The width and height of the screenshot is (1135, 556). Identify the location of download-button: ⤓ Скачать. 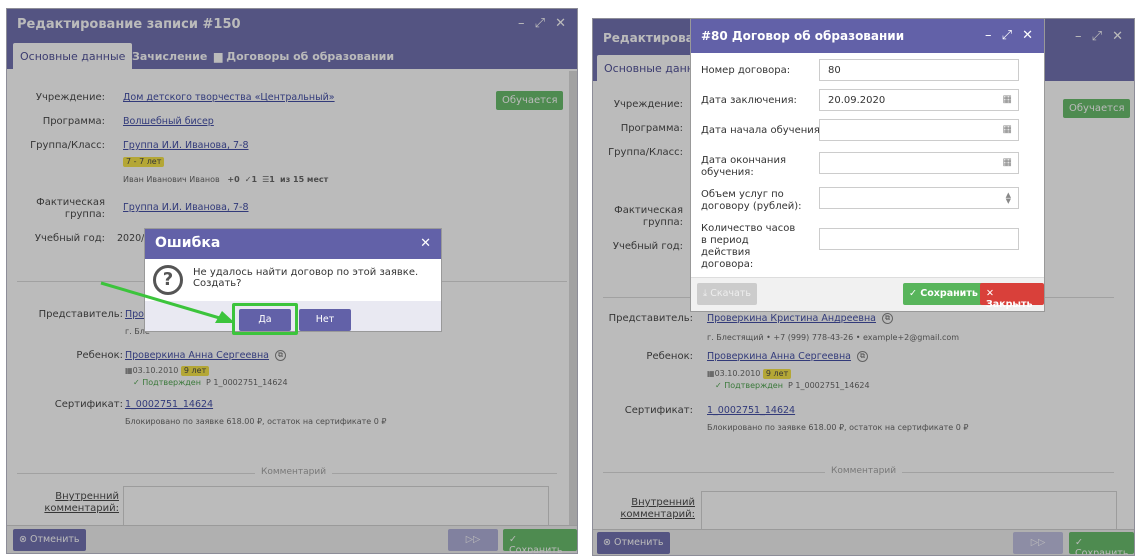
(727, 294).